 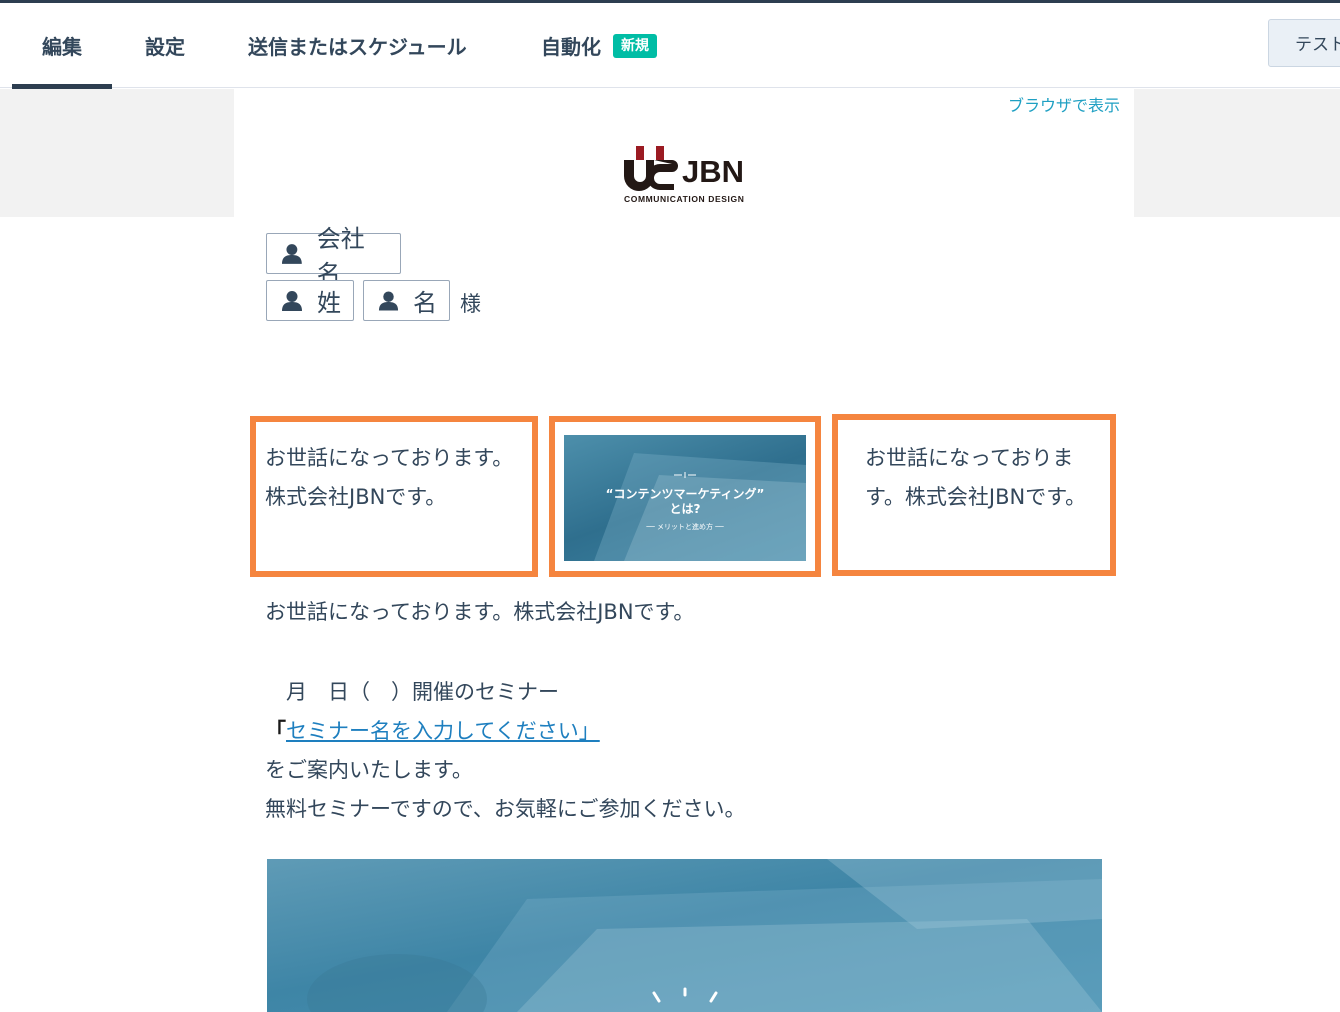 I want to click on jbn-logo: JBN COMMUNICATION DESIGN, so click(x=687, y=176).